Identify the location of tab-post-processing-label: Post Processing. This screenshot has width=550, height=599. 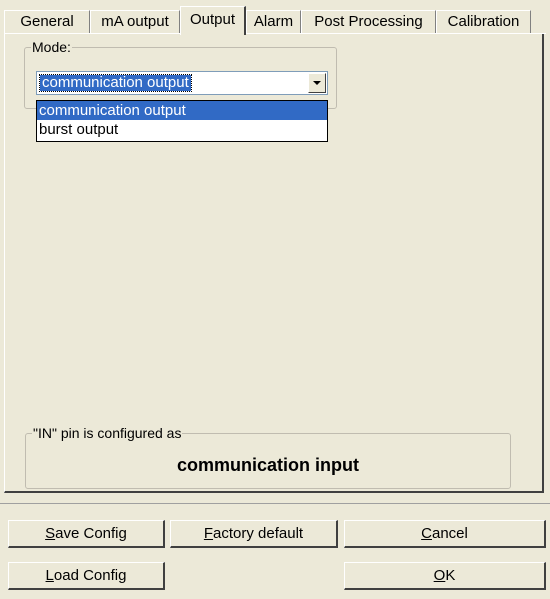
(368, 21).